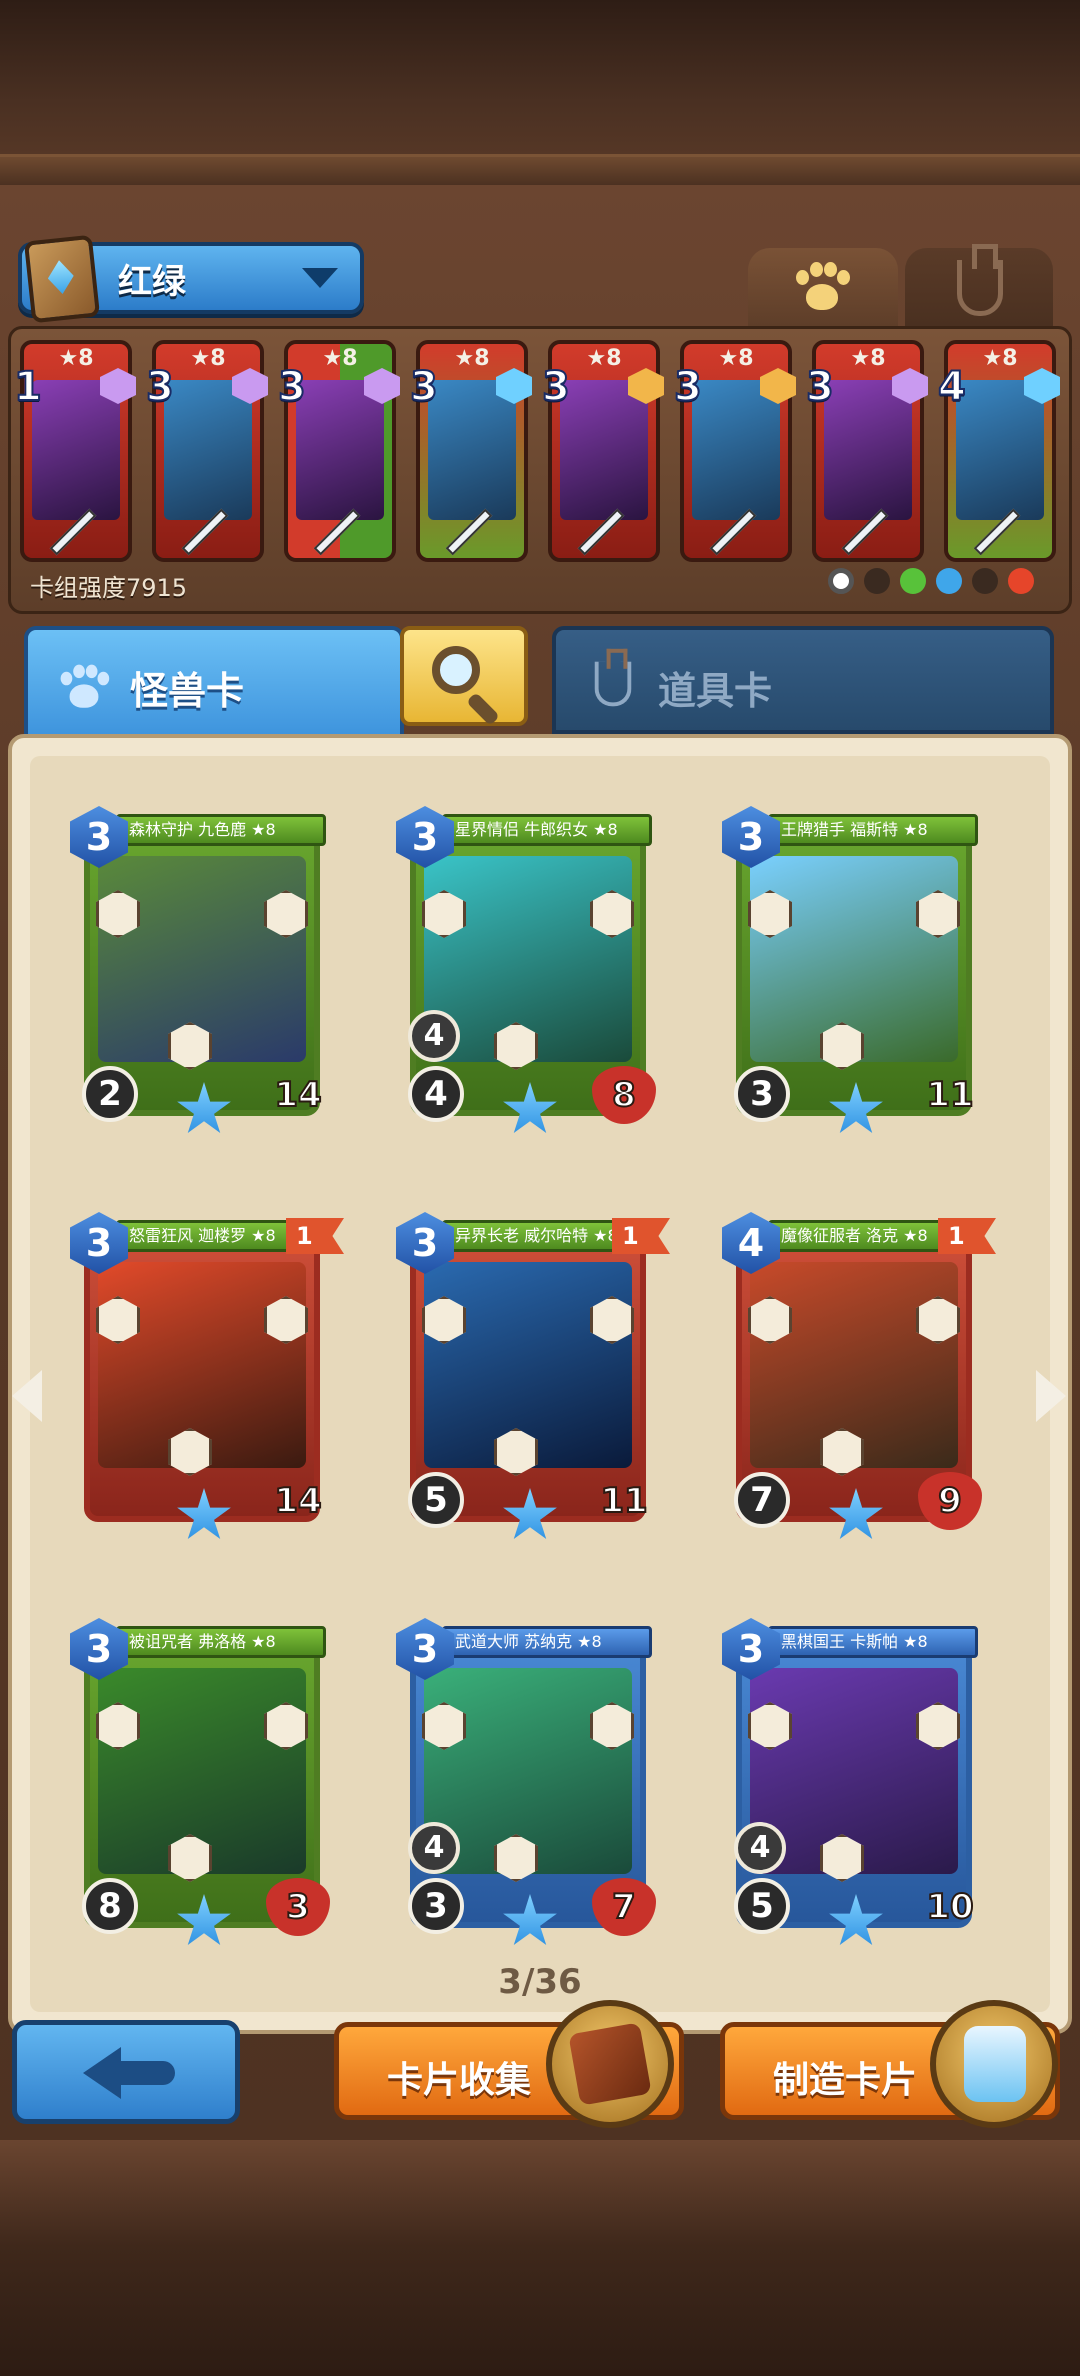 The height and width of the screenshot is (2376, 1080). What do you see at coordinates (109, 588) in the screenshot?
I see `deck-power: 卡组强度7915` at bounding box center [109, 588].